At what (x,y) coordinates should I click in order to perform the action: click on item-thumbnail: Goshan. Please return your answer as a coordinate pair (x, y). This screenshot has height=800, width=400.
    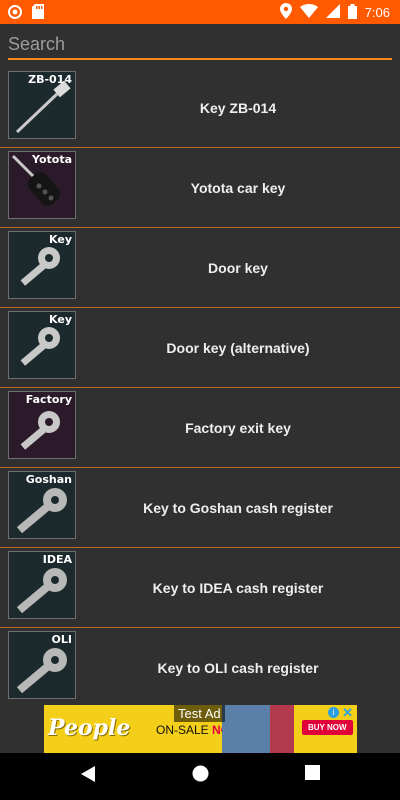
    Looking at the image, I should click on (42, 505).